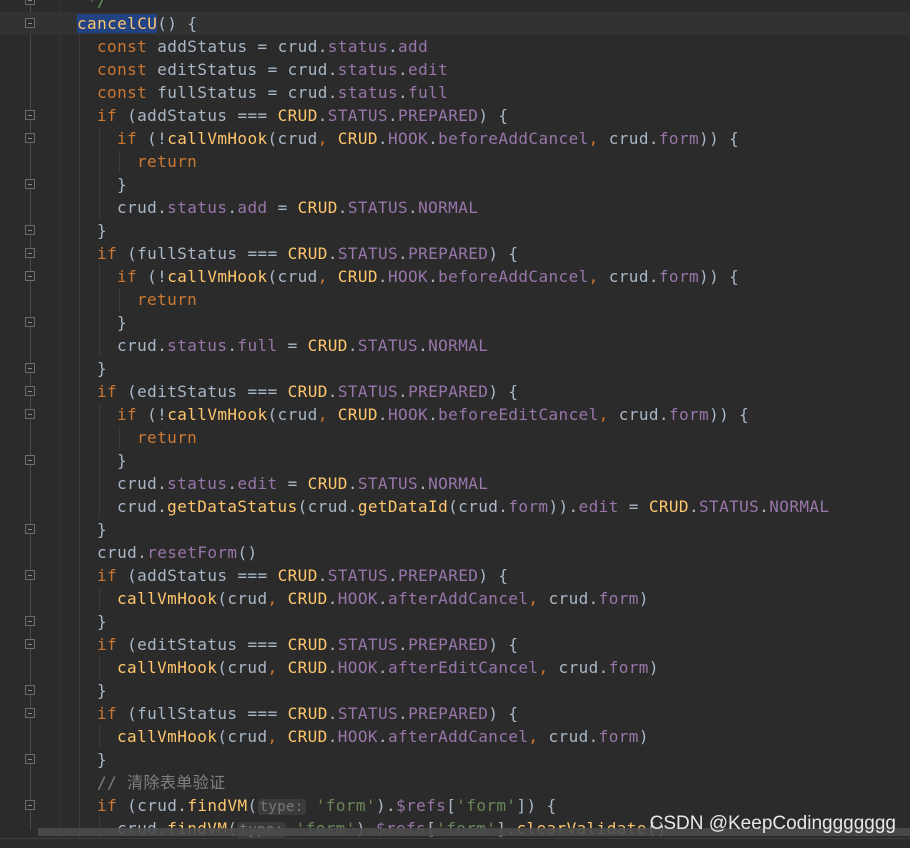 This screenshot has height=848, width=910. What do you see at coordinates (455, 552) in the screenshot?
I see `code-line: crud.resetForm()` at bounding box center [455, 552].